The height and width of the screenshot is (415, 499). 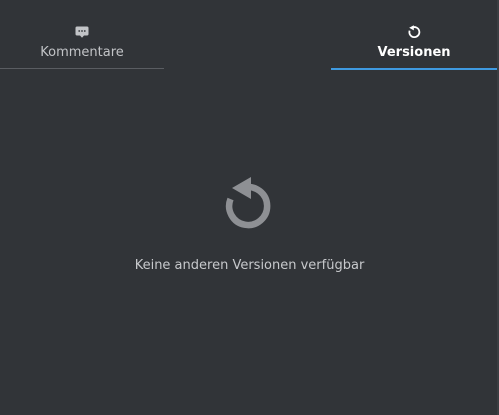 What do you see at coordinates (82, 52) in the screenshot?
I see `tab-comments-label: Kommentare` at bounding box center [82, 52].